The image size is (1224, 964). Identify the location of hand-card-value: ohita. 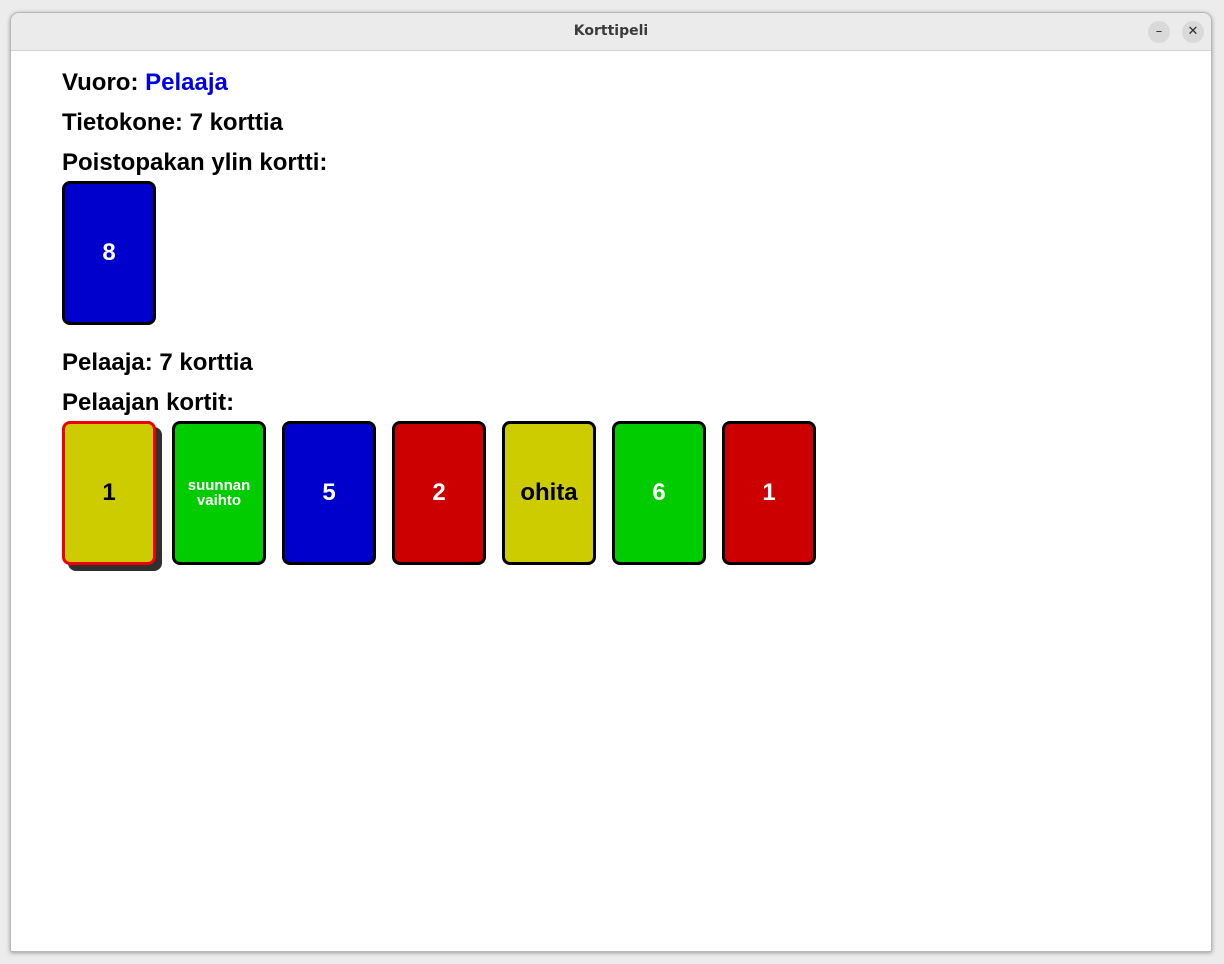
(549, 492).